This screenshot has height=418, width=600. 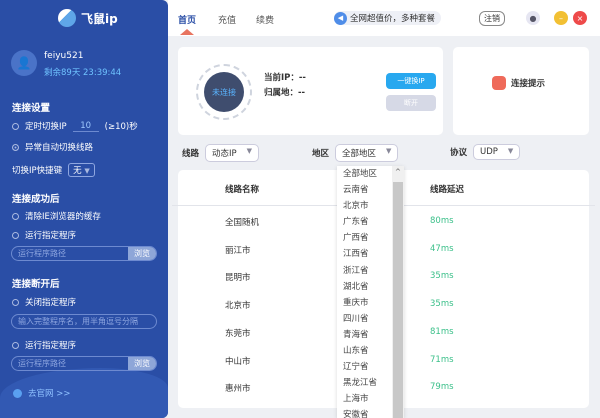 I want to click on tab-renew: 续费, so click(x=265, y=19).